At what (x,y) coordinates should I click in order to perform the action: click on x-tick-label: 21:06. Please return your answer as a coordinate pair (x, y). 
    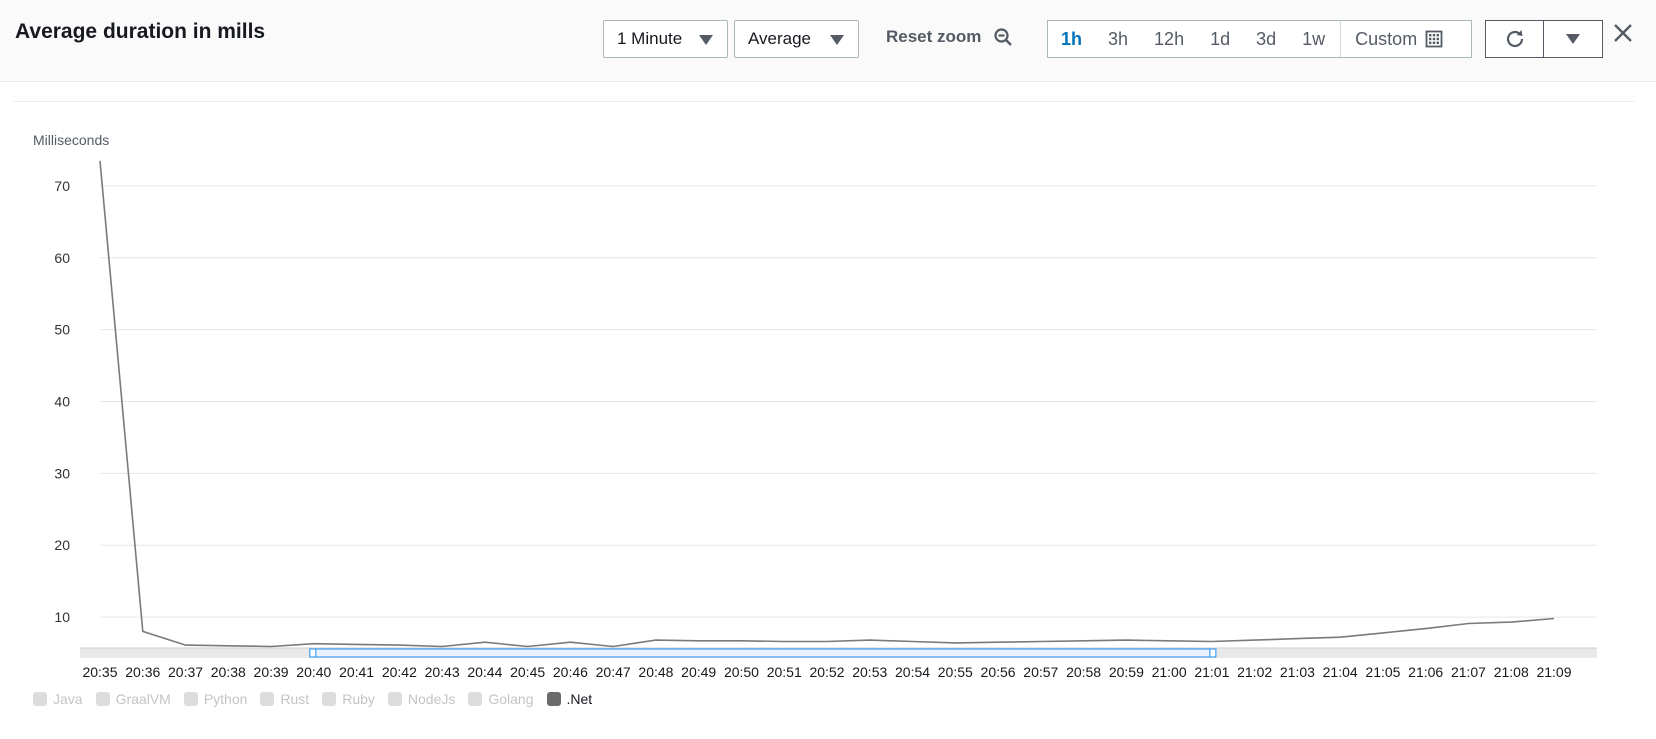
    Looking at the image, I should click on (1425, 672).